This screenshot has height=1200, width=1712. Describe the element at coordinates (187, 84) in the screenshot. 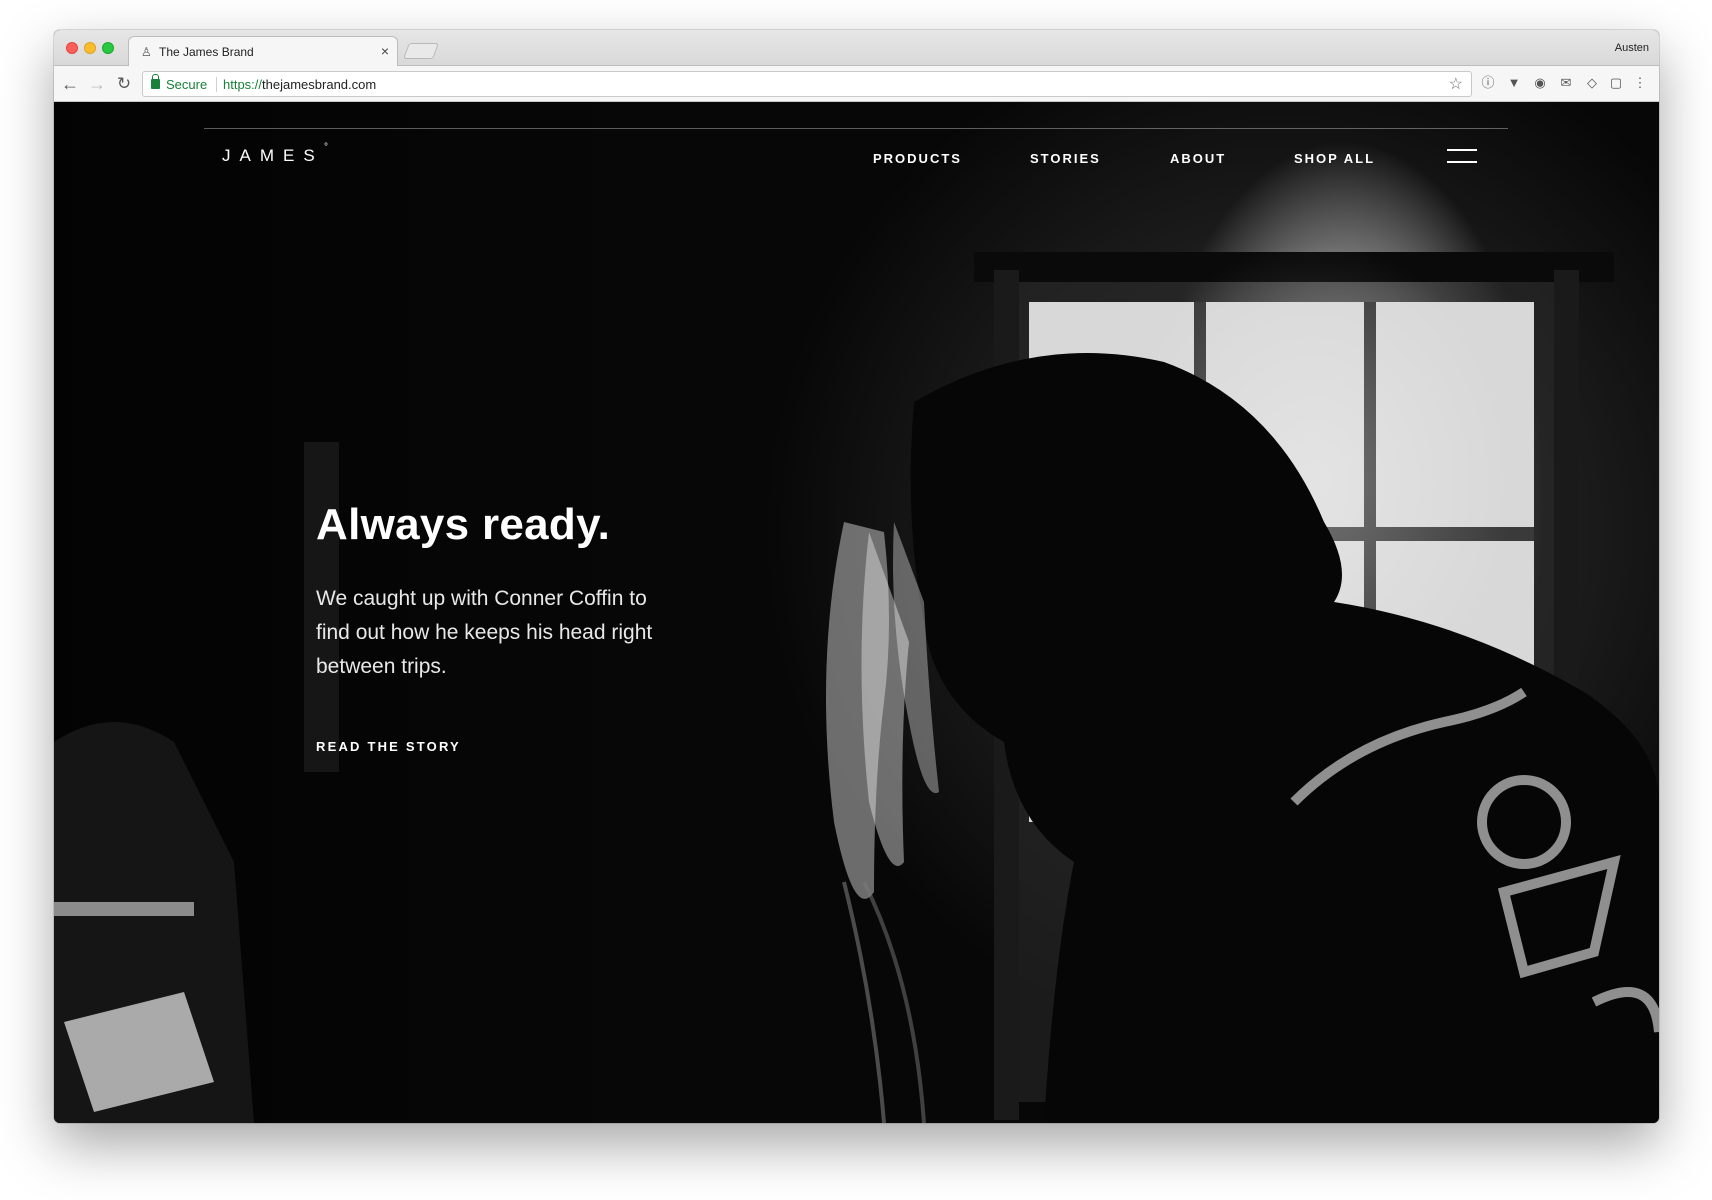

I see `secure-label: Secure` at that location.